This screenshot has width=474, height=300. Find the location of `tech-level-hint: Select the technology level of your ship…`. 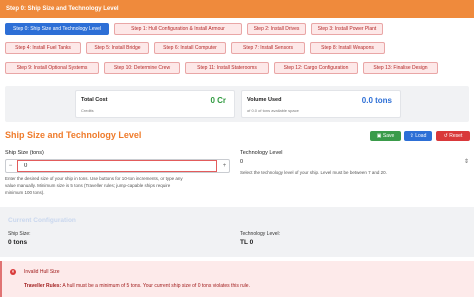

tech-level-hint: Select the technology level of your ship… is located at coordinates (313, 172).